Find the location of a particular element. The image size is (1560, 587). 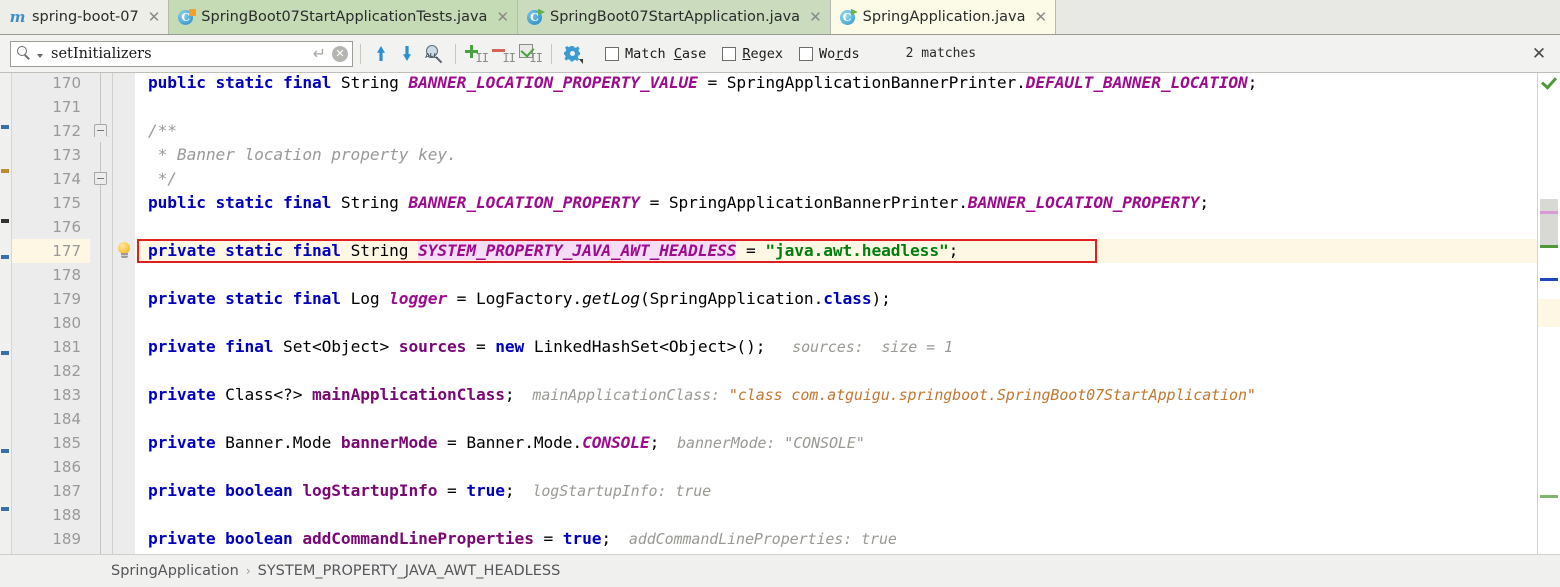

code-token: mainApplicationClass is located at coordinates (408, 394).